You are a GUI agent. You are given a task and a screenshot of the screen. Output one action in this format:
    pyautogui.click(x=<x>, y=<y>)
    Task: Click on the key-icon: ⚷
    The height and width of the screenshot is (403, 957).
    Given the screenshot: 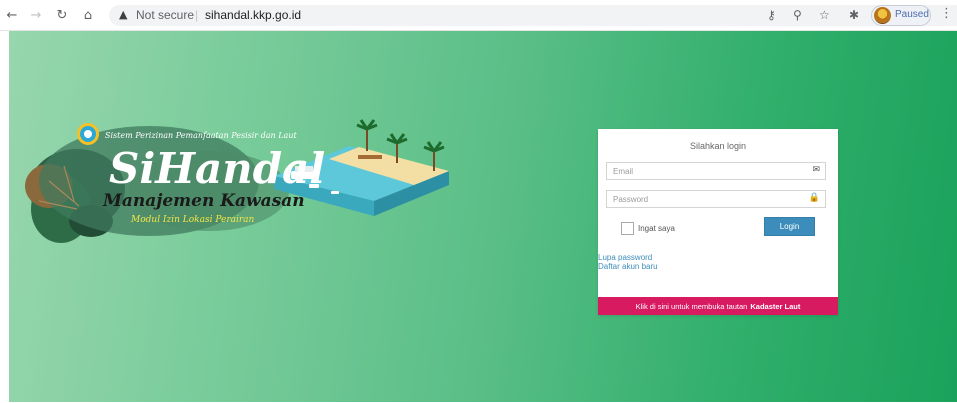 What is the action you would take?
    pyautogui.click(x=771, y=15)
    